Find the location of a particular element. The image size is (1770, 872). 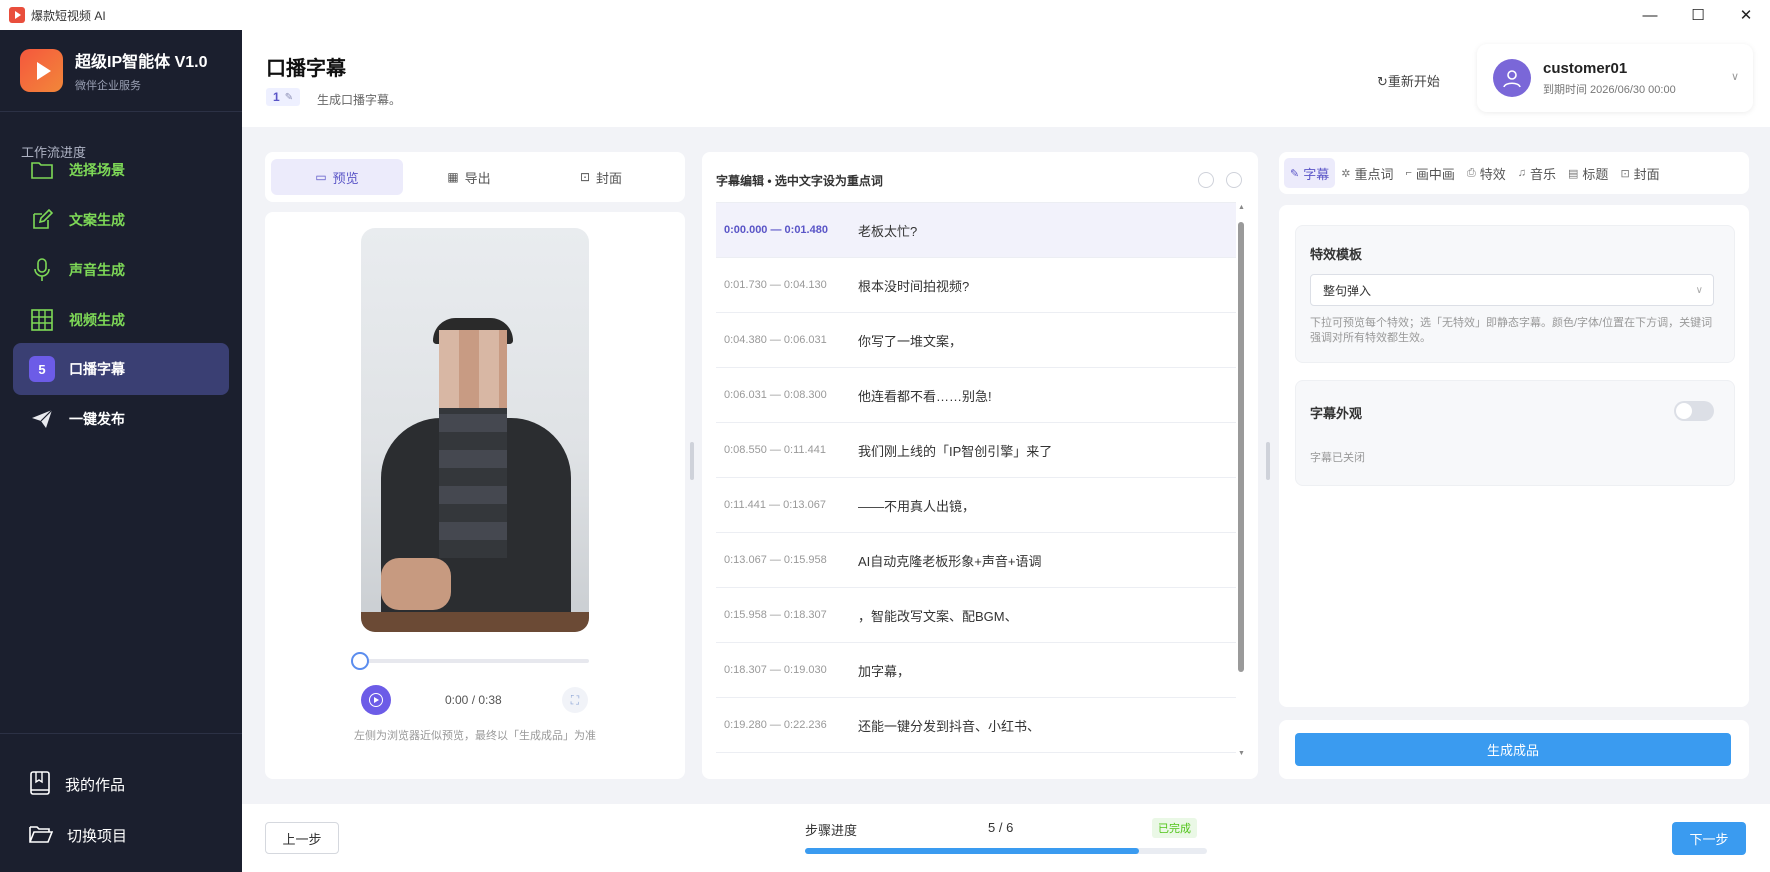

fullscreen-button: ⛶ is located at coordinates (575, 700).